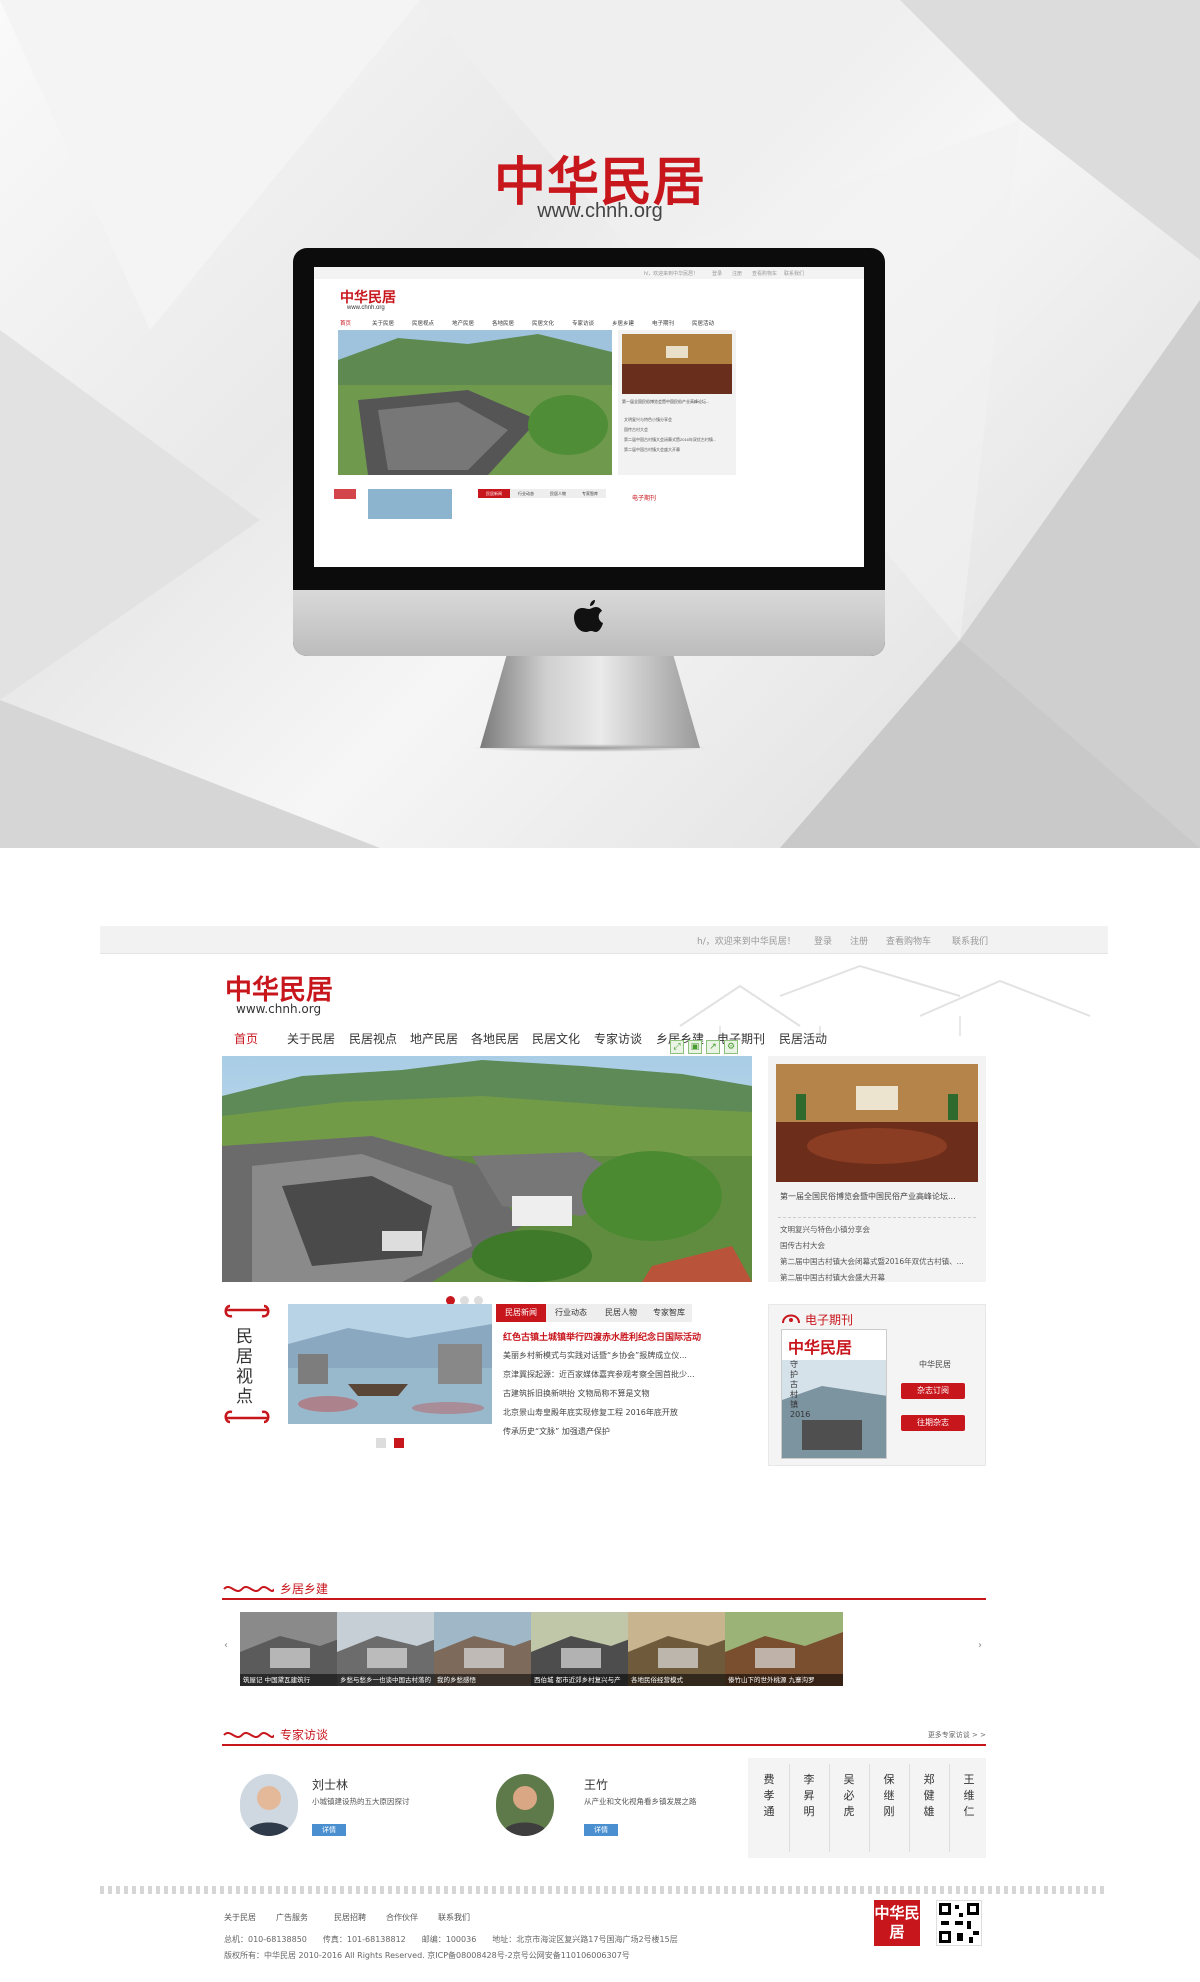 This screenshot has height=1982, width=1200. Describe the element at coordinates (644, 498) in the screenshot. I see `mini-magazine-title: 电子期刊` at that location.